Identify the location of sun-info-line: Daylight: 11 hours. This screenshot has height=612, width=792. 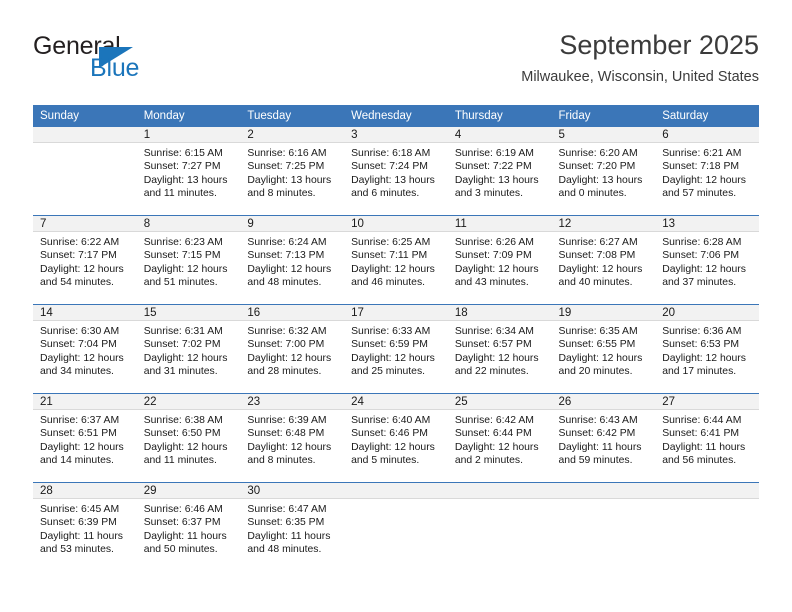
(81, 536).